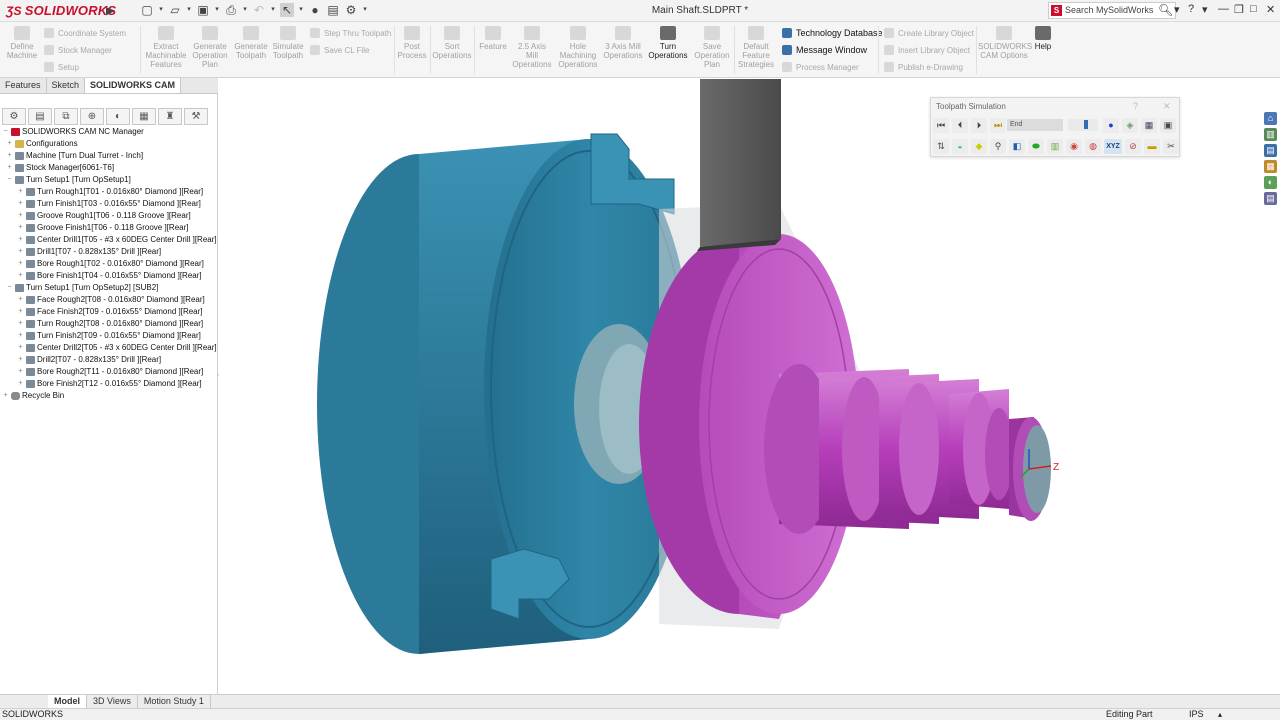 This screenshot has width=1280, height=720. Describe the element at coordinates (1152, 146) in the screenshot. I see `folder-icon: ▬` at that location.